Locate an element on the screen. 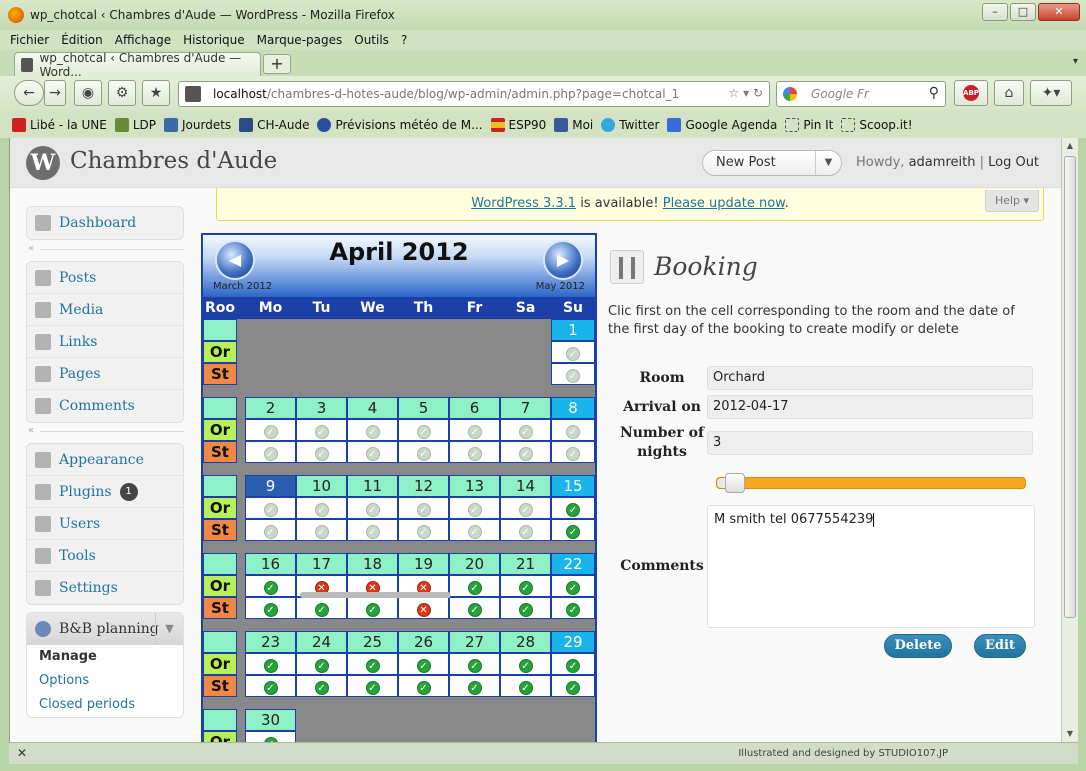 The image size is (1086, 771). site-title: Chambres d'Aude is located at coordinates (173, 161).